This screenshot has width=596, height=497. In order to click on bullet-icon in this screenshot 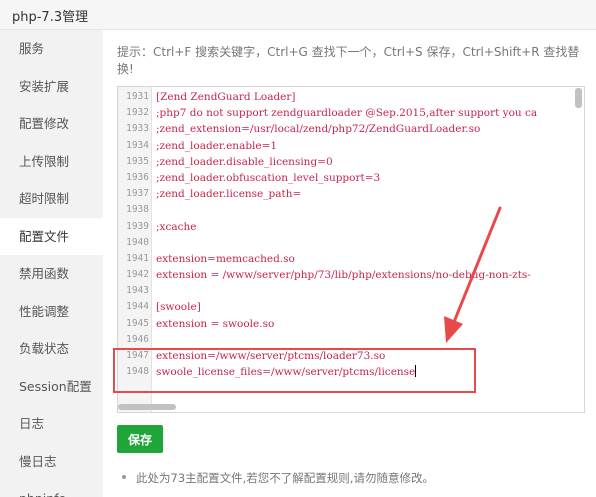, I will do `click(124, 477)`.